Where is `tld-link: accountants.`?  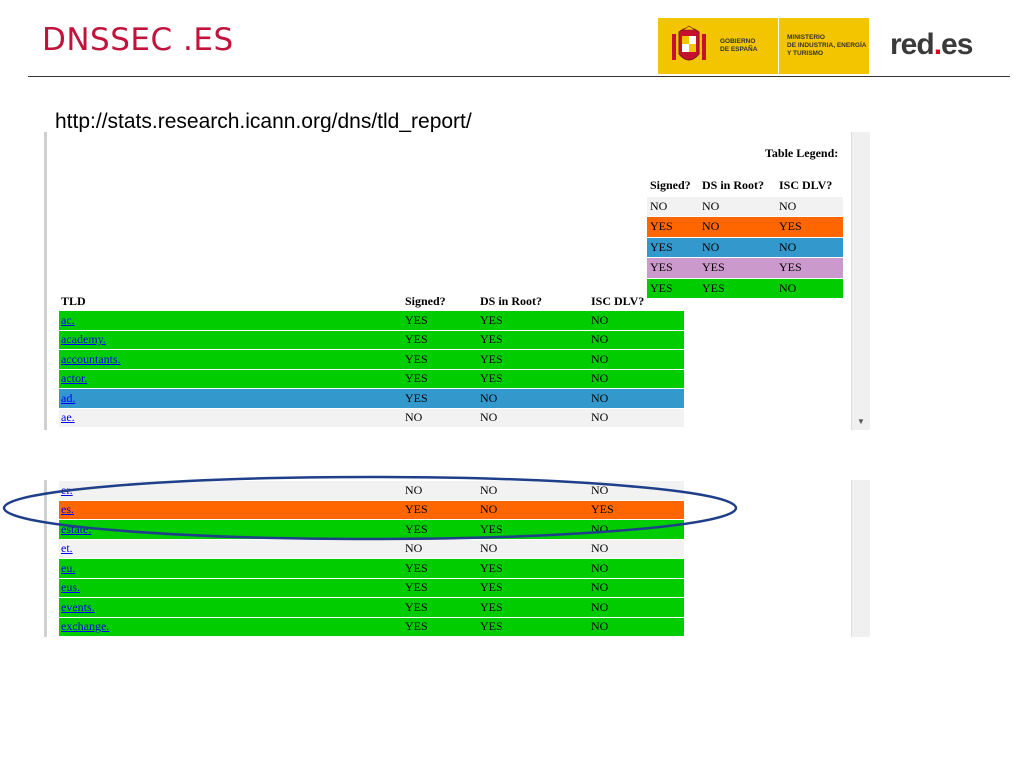 tld-link: accountants. is located at coordinates (91, 359).